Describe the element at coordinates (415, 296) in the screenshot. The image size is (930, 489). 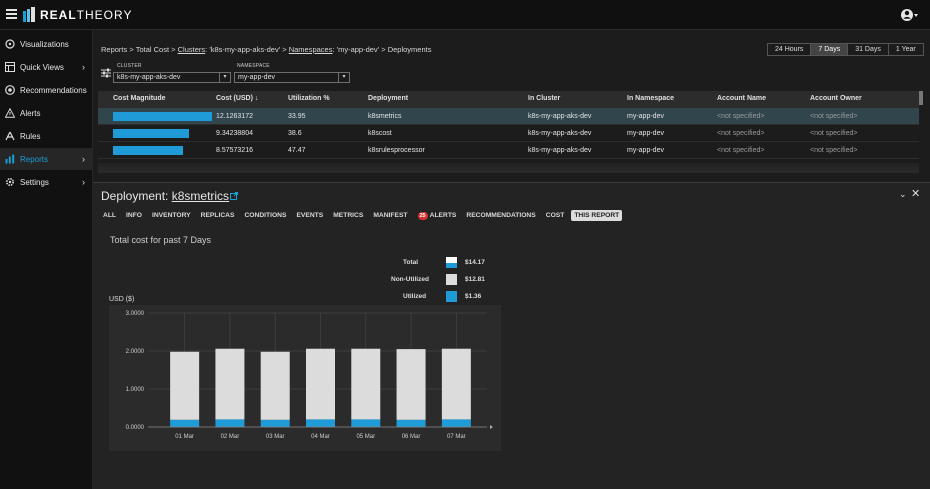
I see `legend-label: Utilized` at that location.